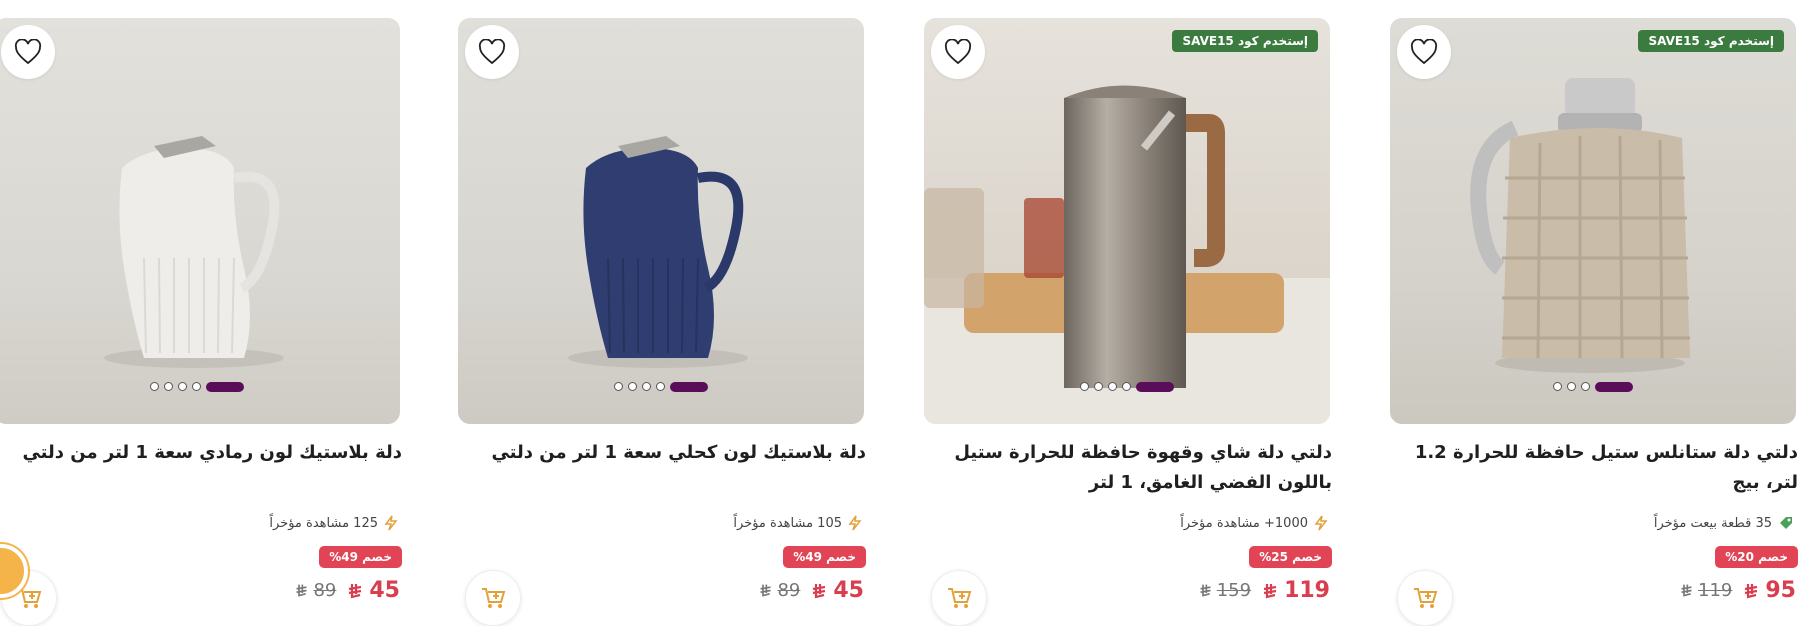  I want to click on price-row-2: 45 89, so click(811, 590).